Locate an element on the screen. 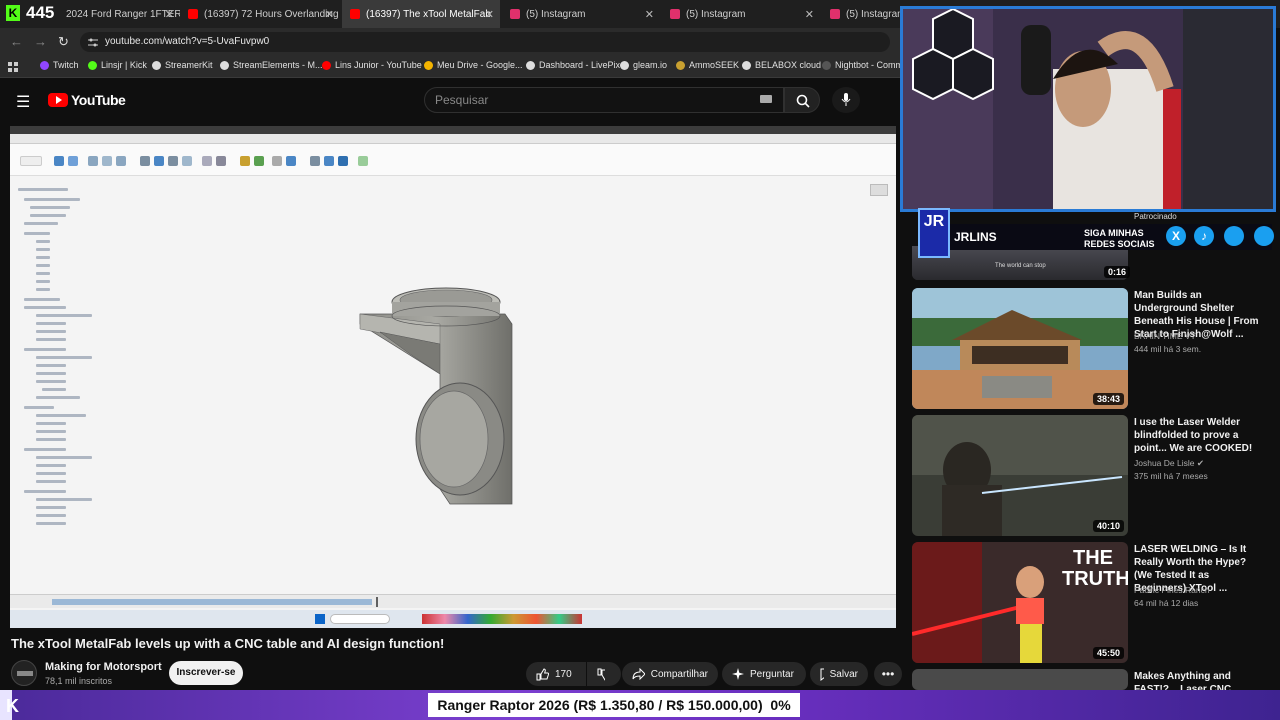  apps-grid-icon is located at coordinates (13, 67).